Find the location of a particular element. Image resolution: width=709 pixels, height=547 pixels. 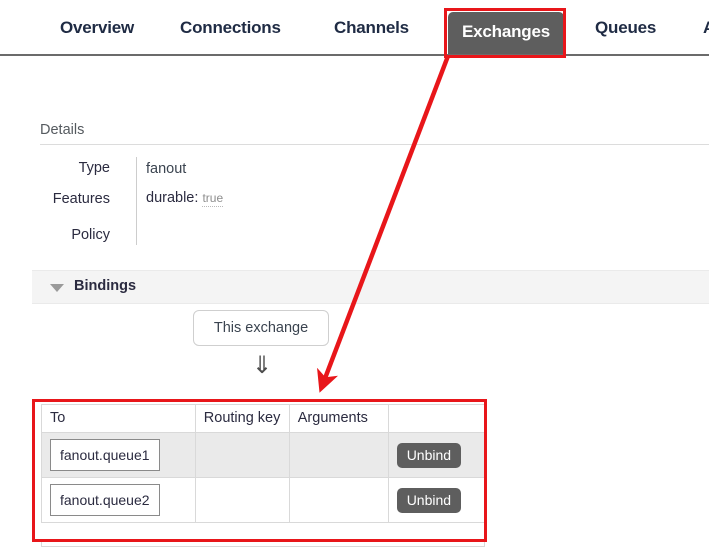

queue-link-fanout-queue2: fanout.queue2 is located at coordinates (105, 500).